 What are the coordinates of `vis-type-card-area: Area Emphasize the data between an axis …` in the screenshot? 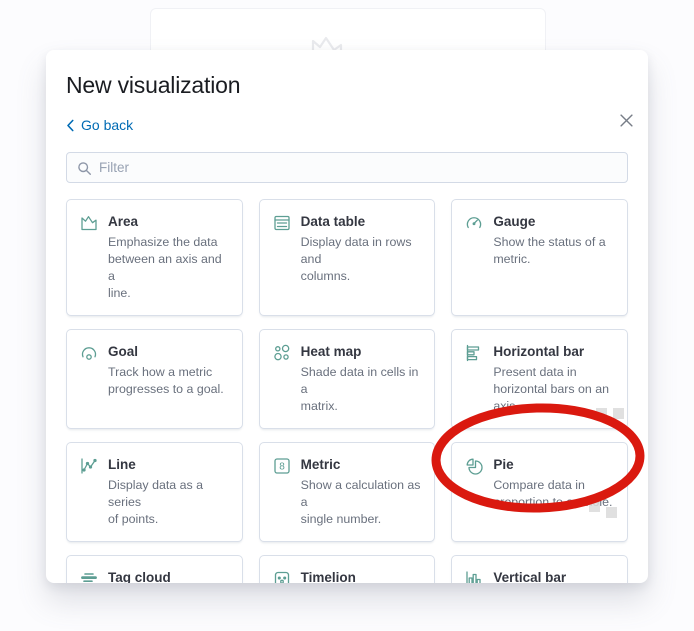 It's located at (154, 257).